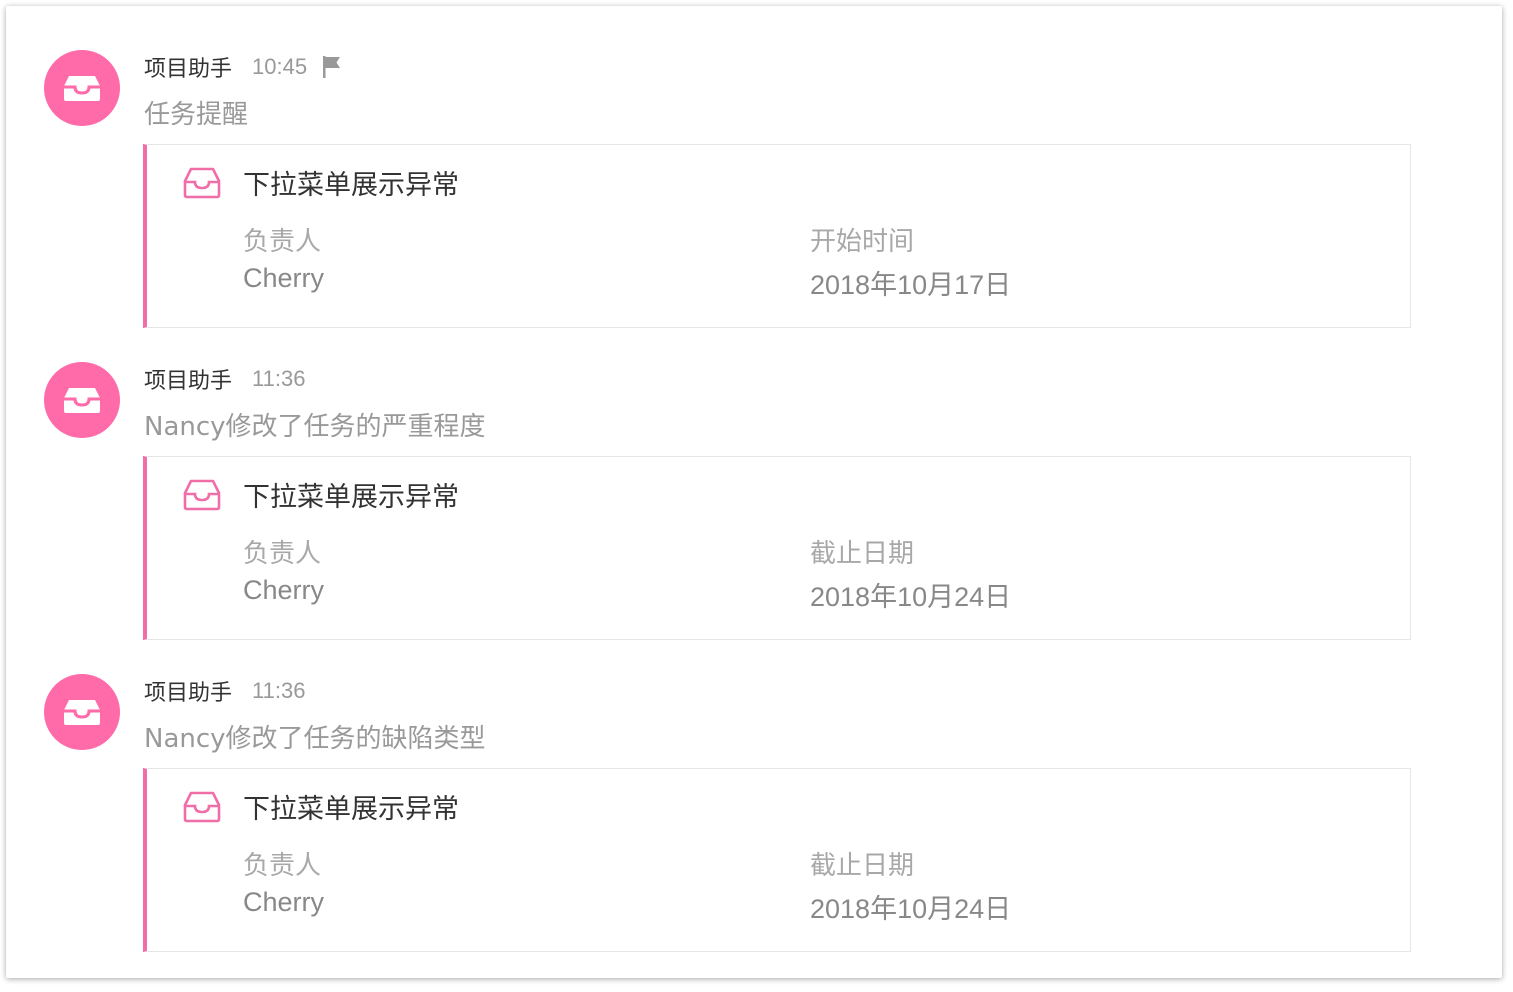 This screenshot has height=992, width=1513. Describe the element at coordinates (196, 115) in the screenshot. I see `message-summary: 任务提醒` at that location.